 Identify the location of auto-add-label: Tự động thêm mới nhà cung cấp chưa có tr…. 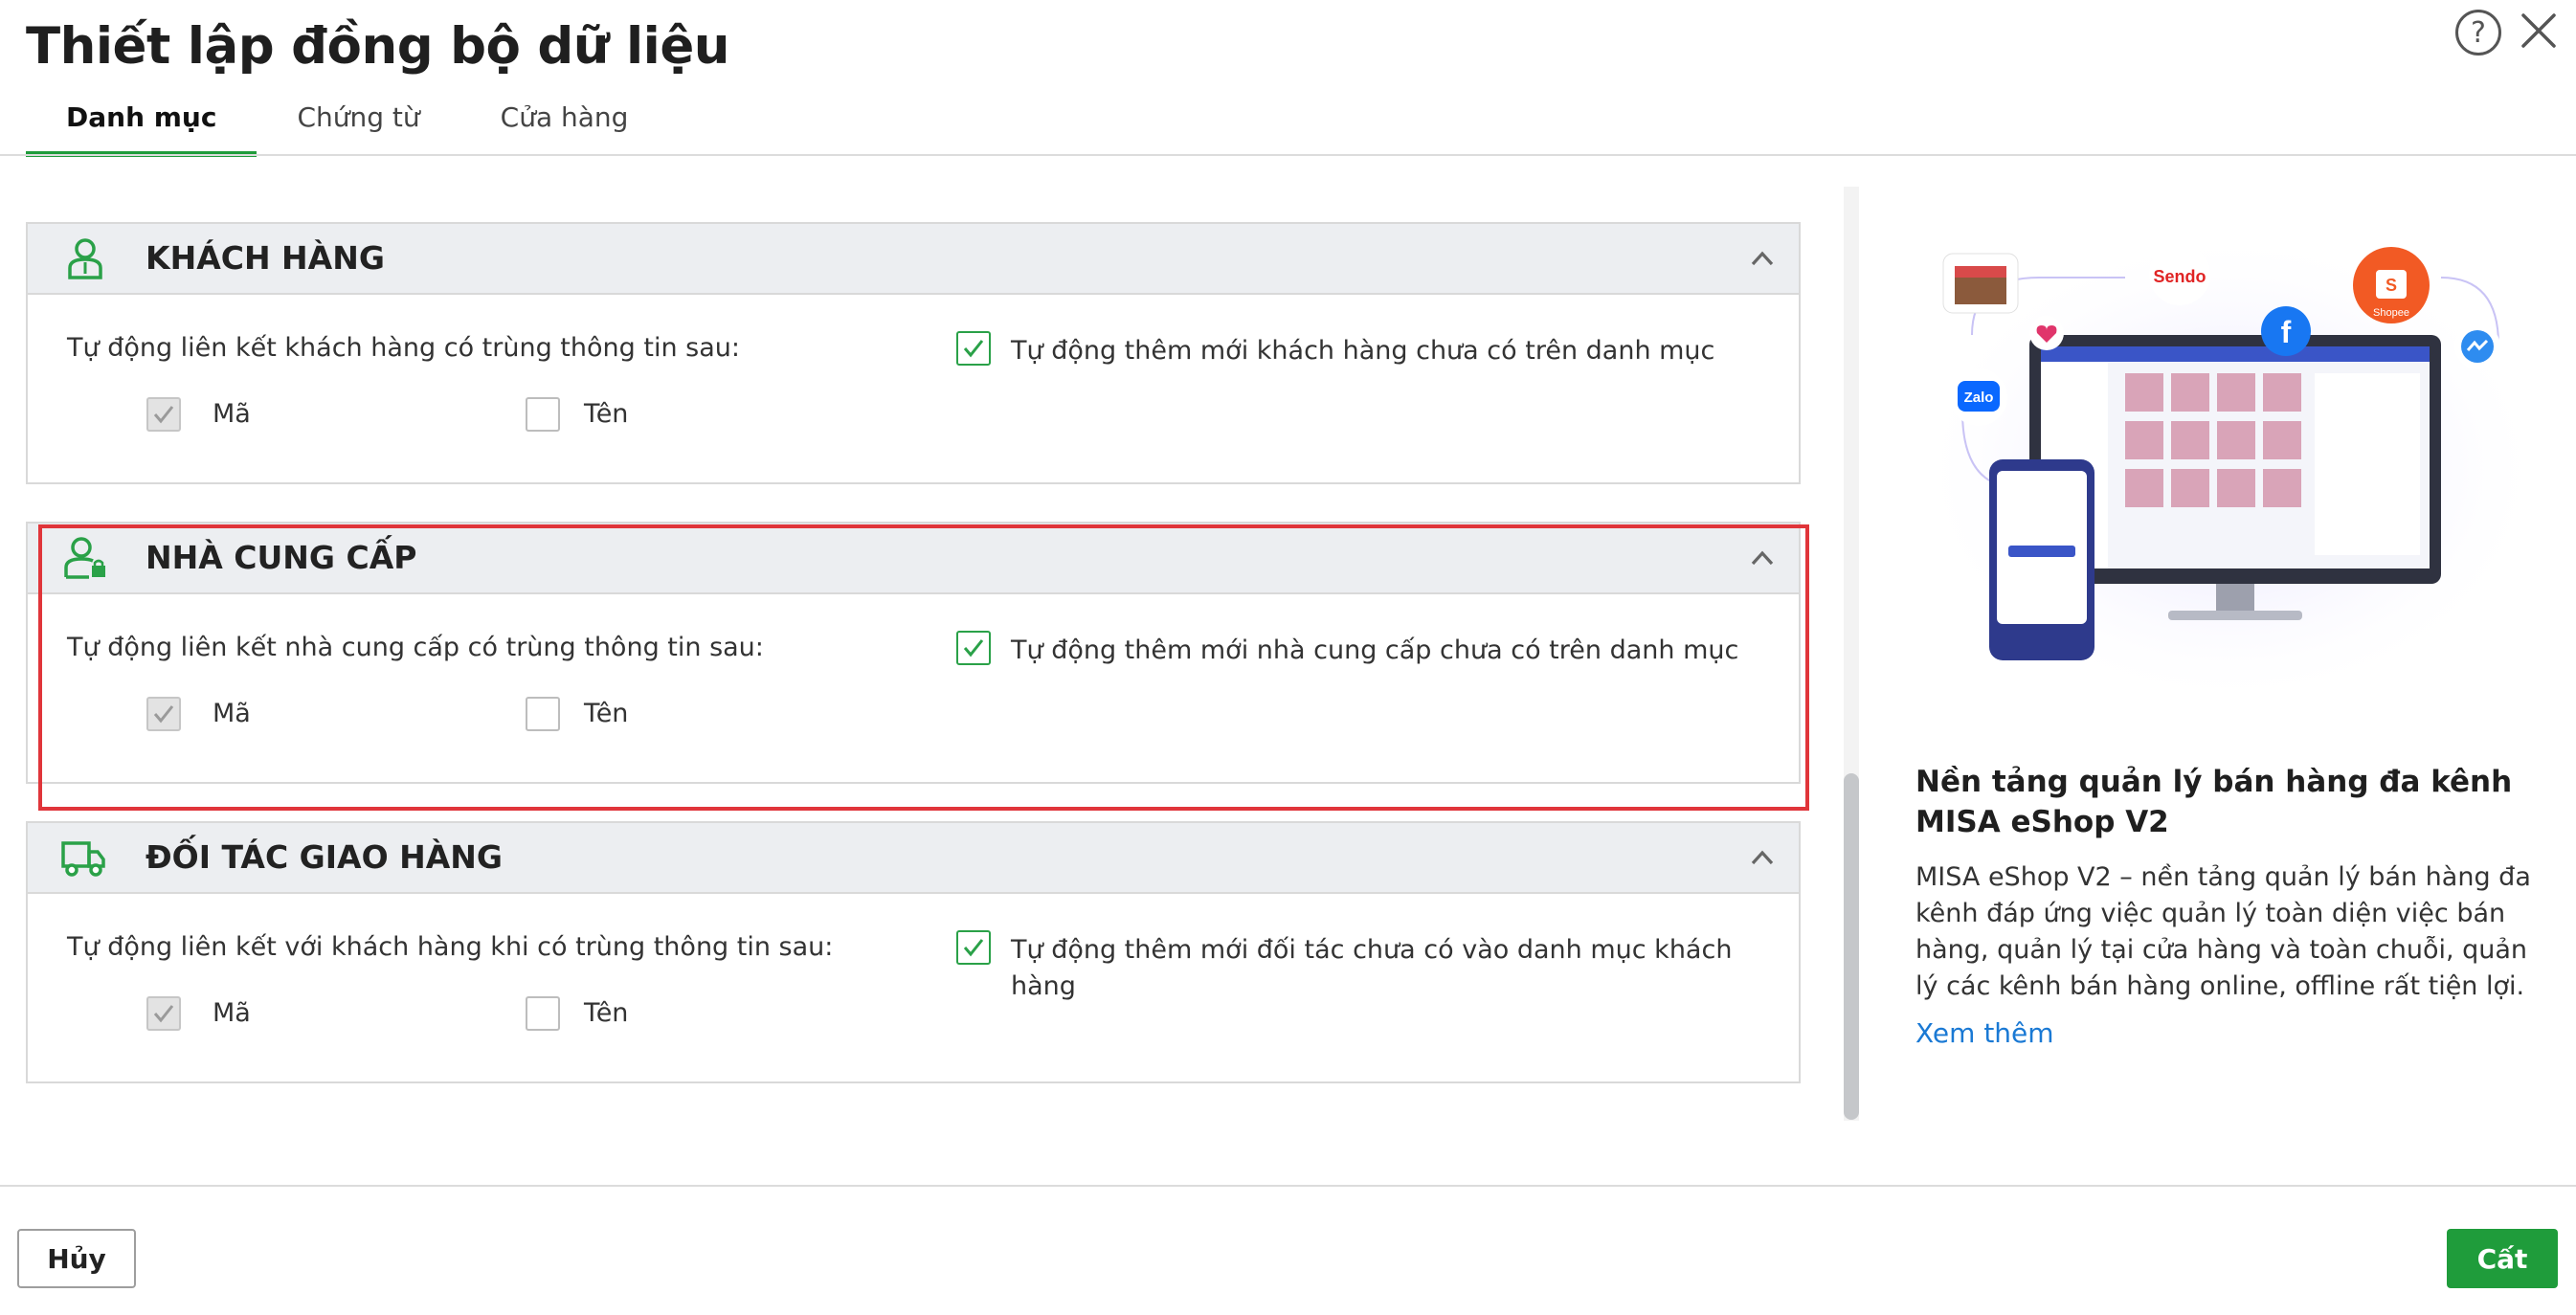
(1375, 650).